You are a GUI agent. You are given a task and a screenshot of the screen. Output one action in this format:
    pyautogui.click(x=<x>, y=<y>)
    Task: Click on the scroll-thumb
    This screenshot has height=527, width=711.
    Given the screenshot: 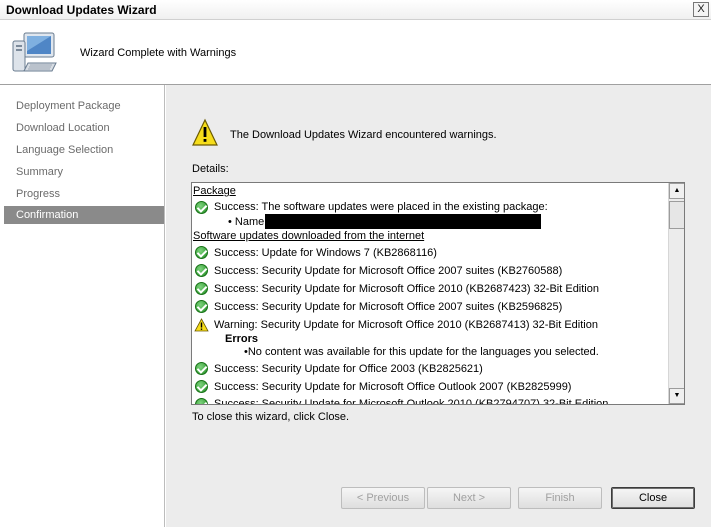 What is the action you would take?
    pyautogui.click(x=676, y=215)
    